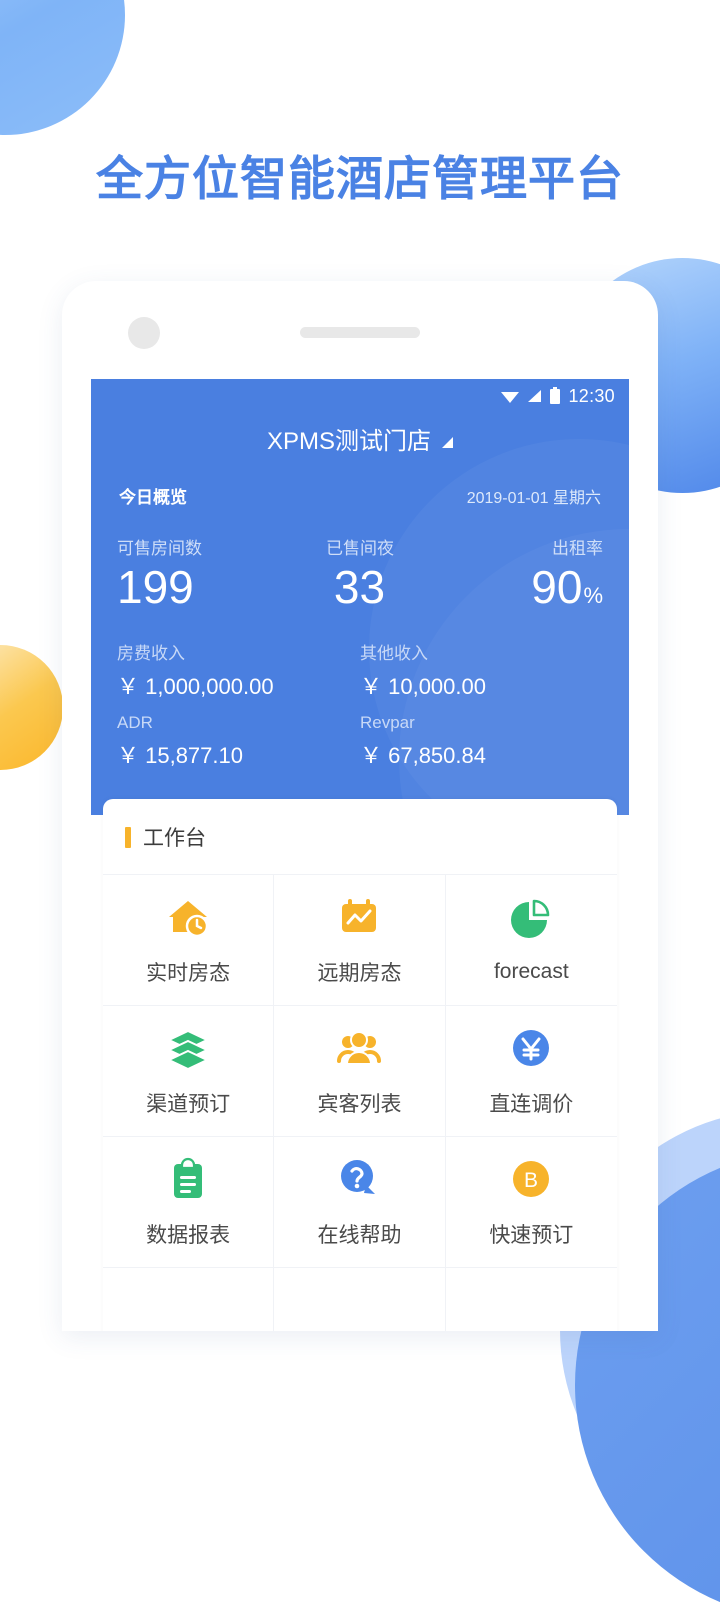 This screenshot has height=1620, width=720. I want to click on revenue-label: 房费收入, so click(151, 654).